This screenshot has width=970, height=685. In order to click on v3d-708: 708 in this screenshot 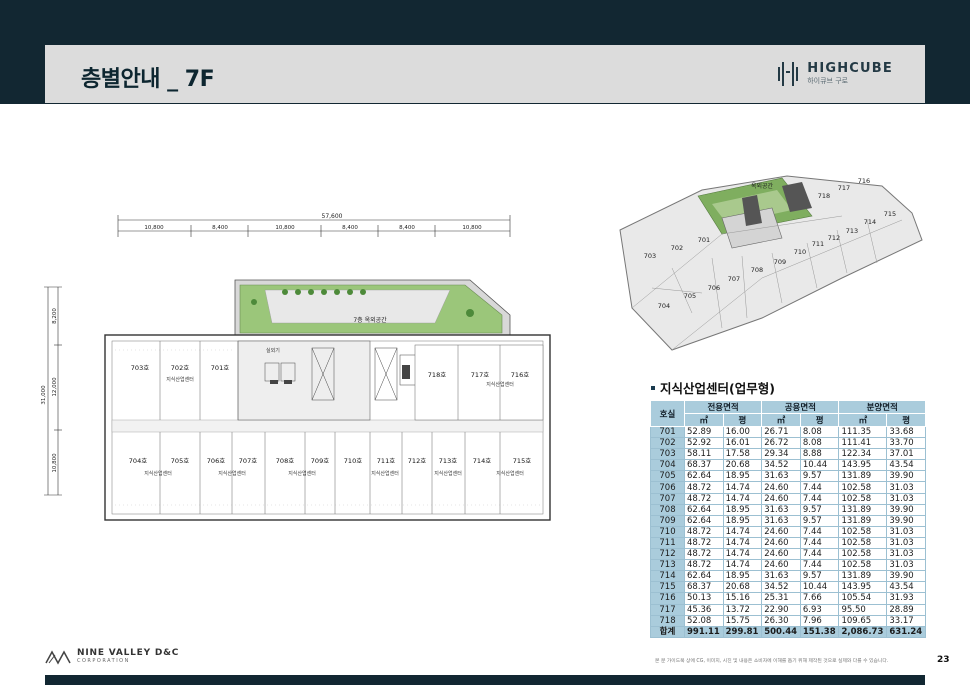, I will do `click(757, 270)`.